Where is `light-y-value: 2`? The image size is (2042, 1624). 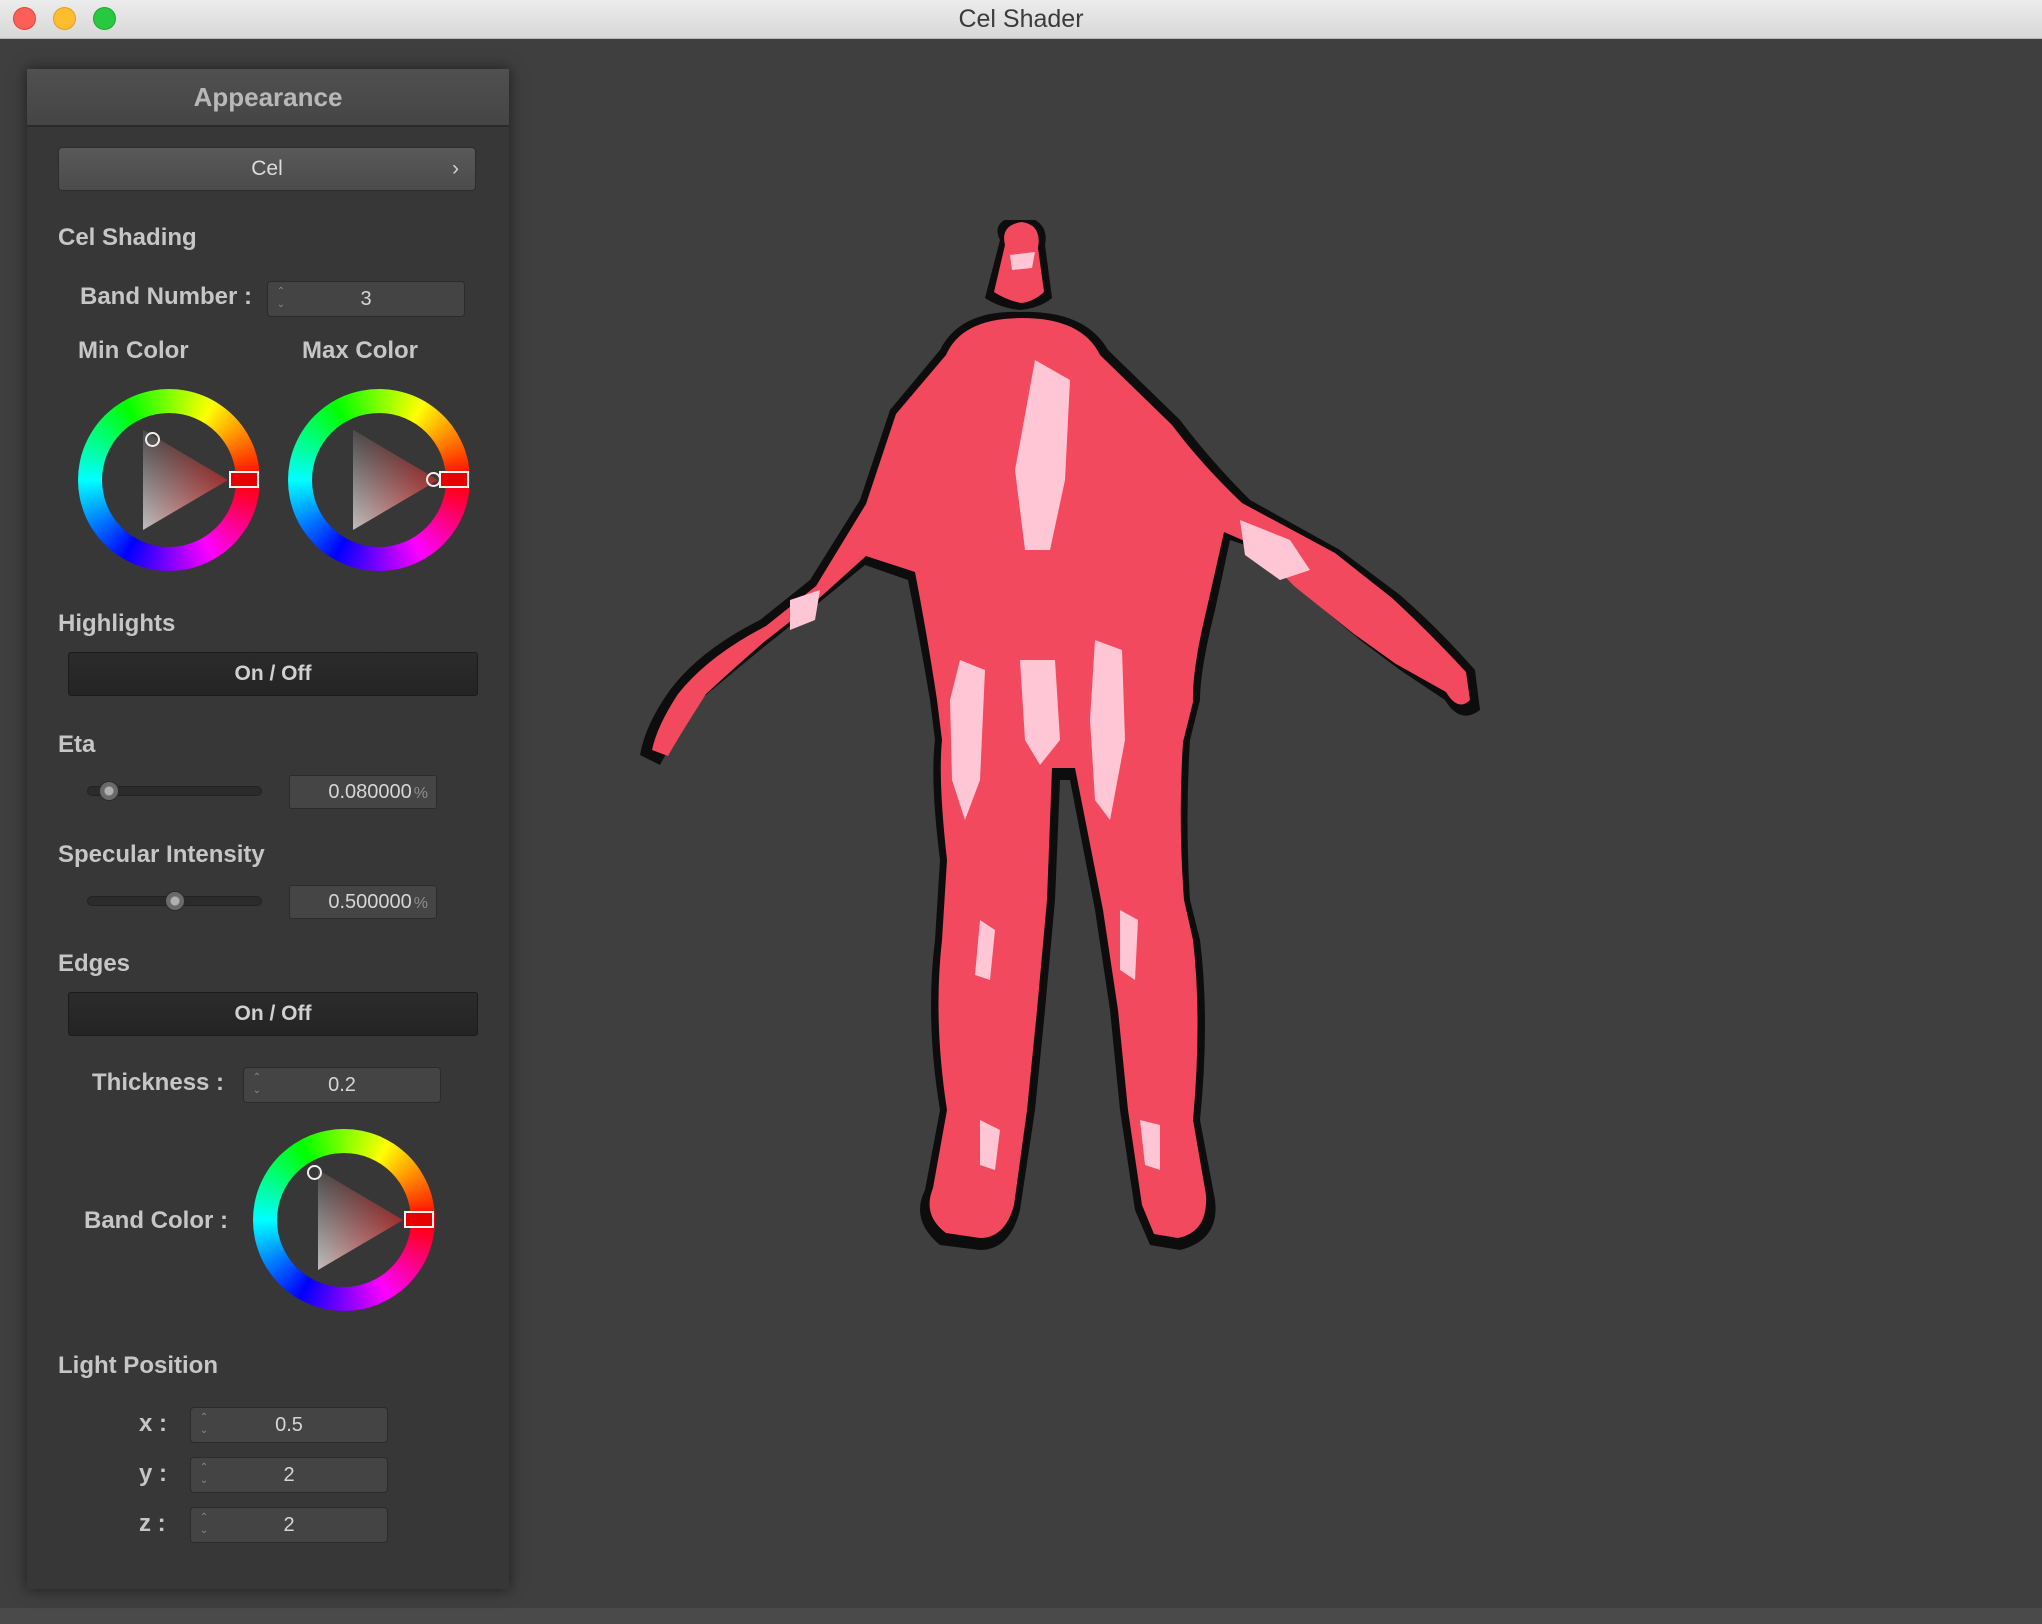
light-y-value: 2 is located at coordinates (289, 1475).